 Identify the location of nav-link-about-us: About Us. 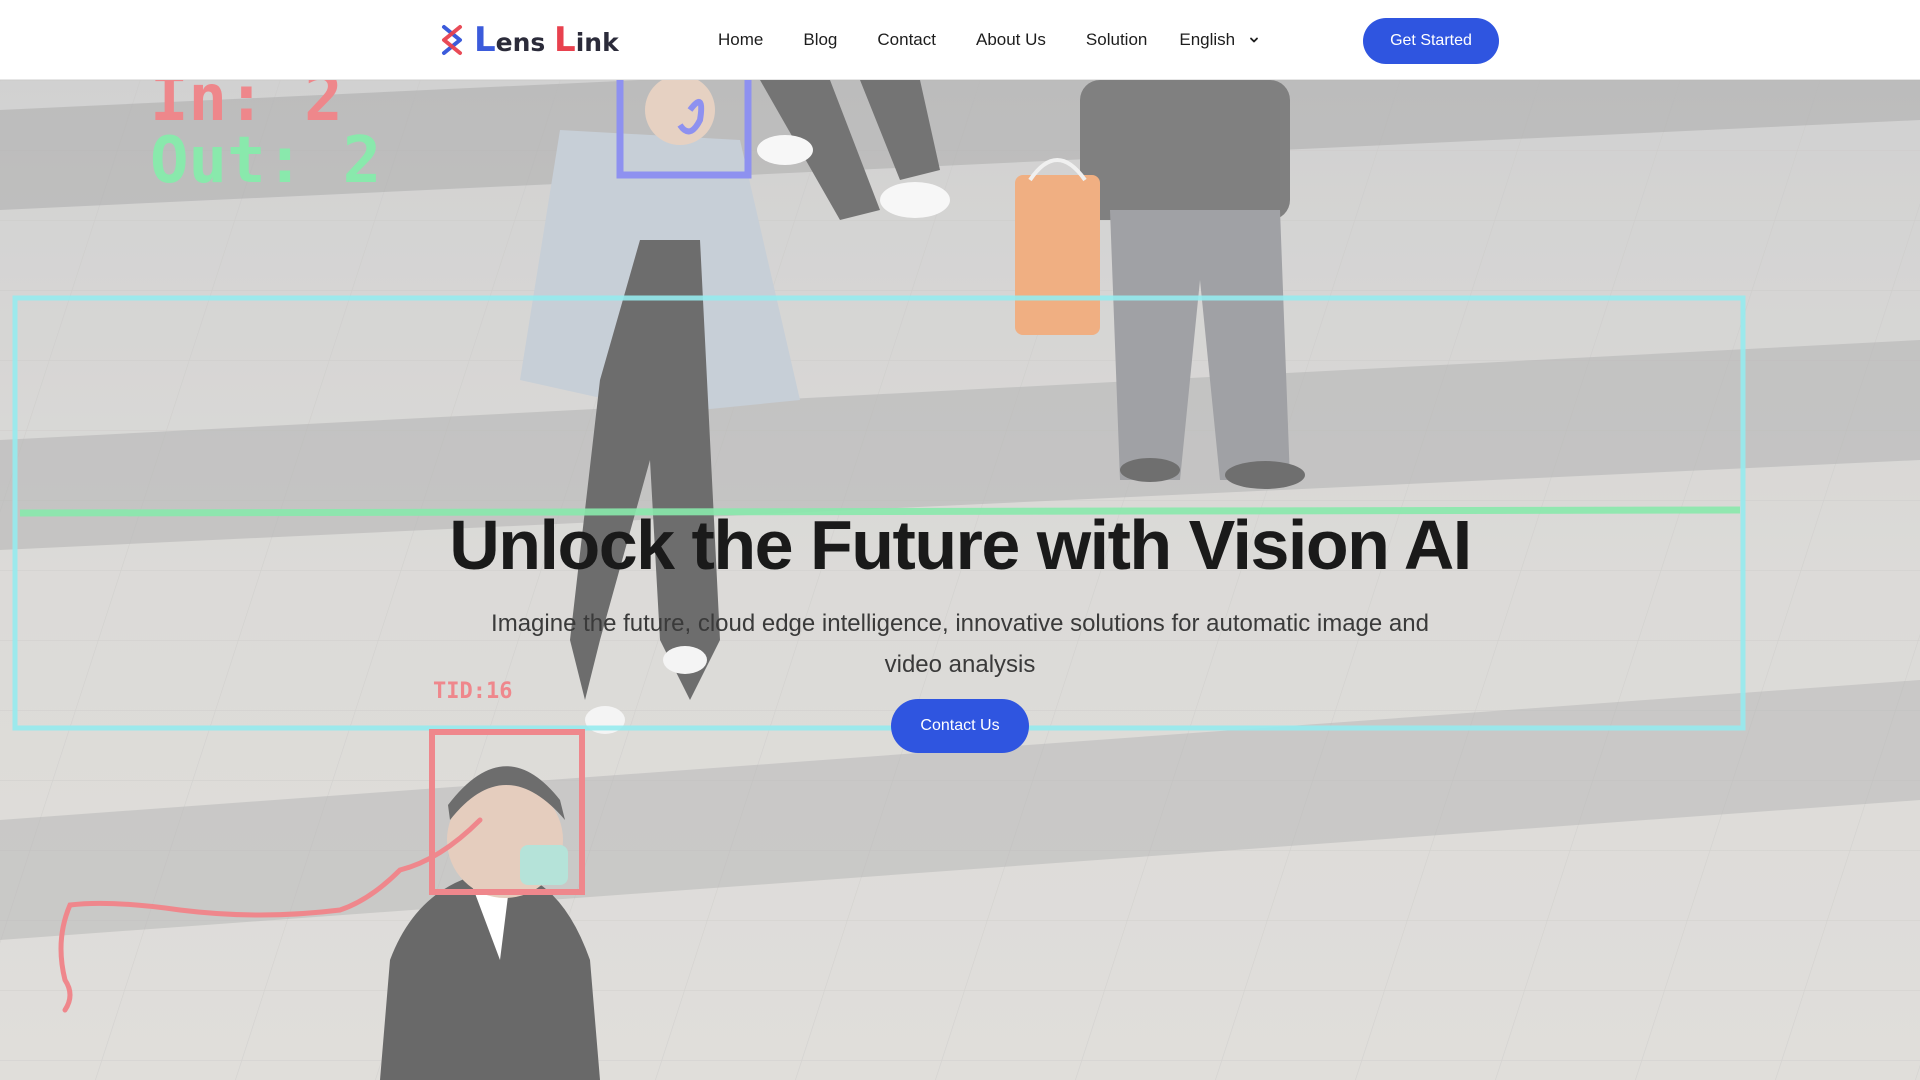
(1011, 40).